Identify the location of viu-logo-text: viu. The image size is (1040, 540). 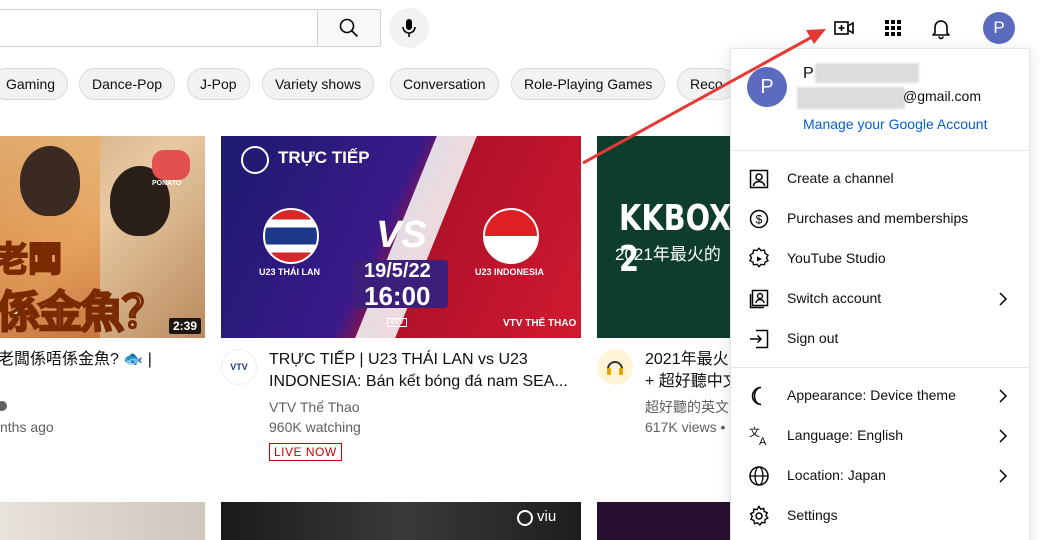
(547, 516).